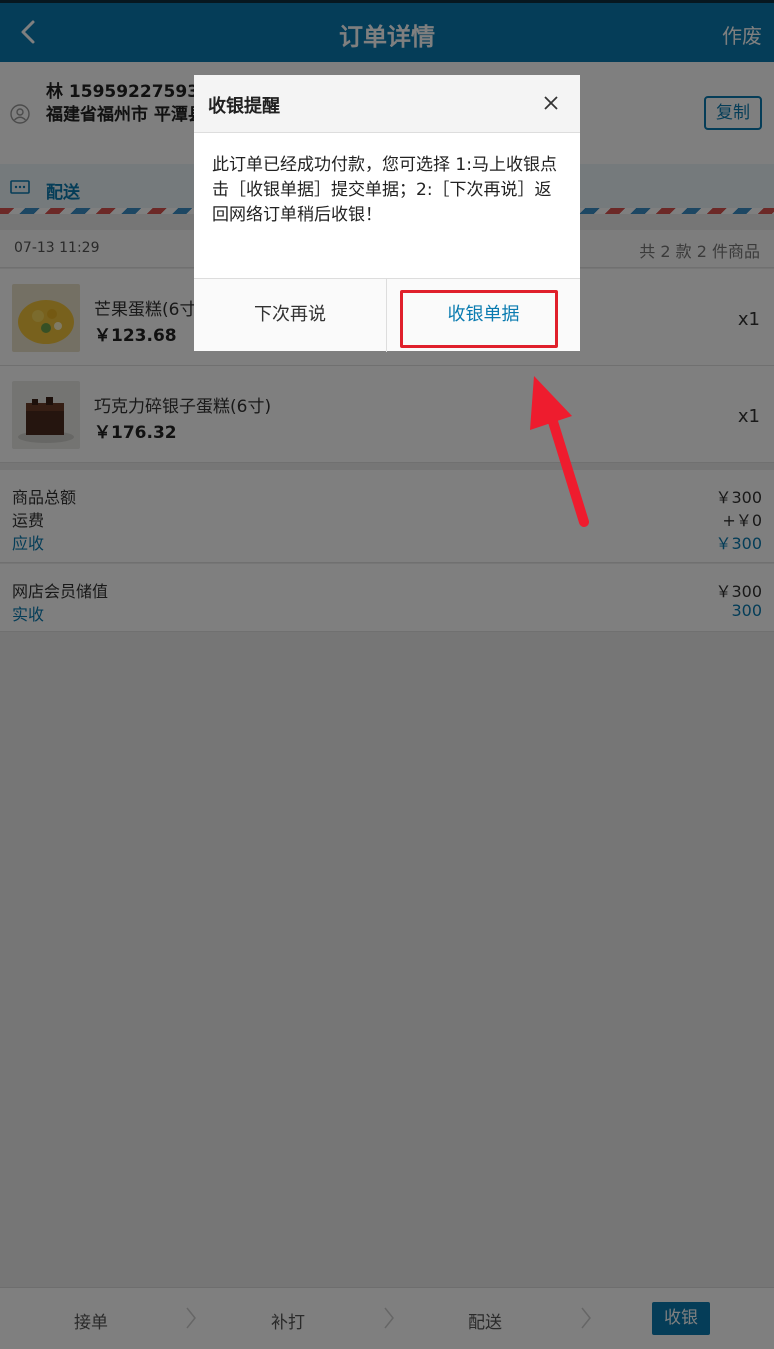 This screenshot has height=1349, width=774. What do you see at coordinates (479, 319) in the screenshot?
I see `highlight-box` at bounding box center [479, 319].